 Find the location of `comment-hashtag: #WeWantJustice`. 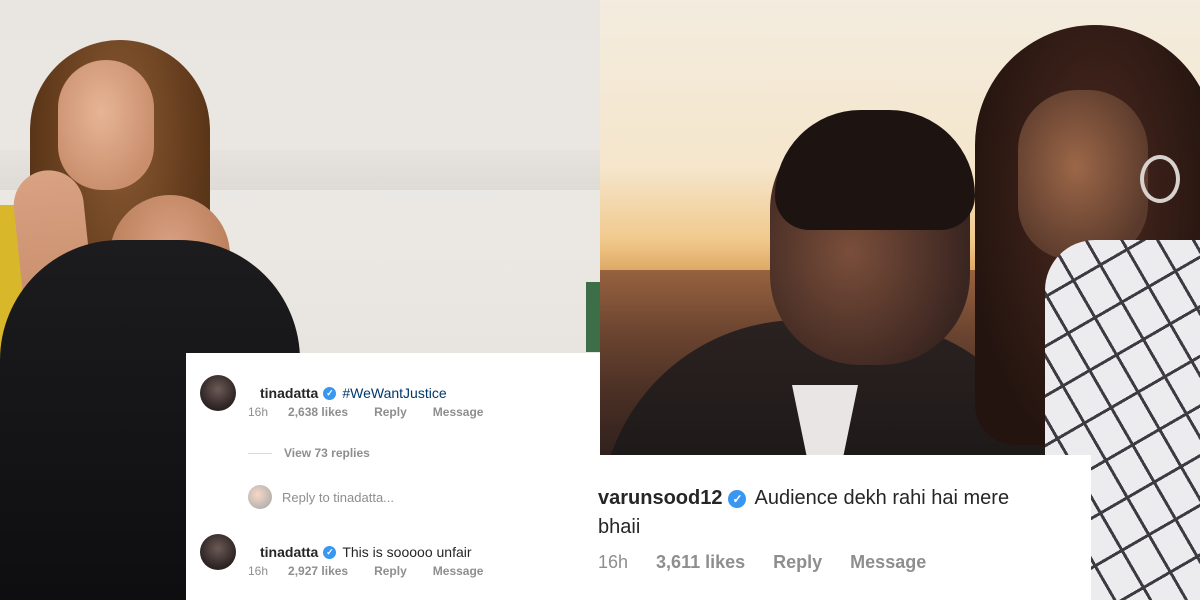

comment-hashtag: #WeWantJustice is located at coordinates (394, 393).